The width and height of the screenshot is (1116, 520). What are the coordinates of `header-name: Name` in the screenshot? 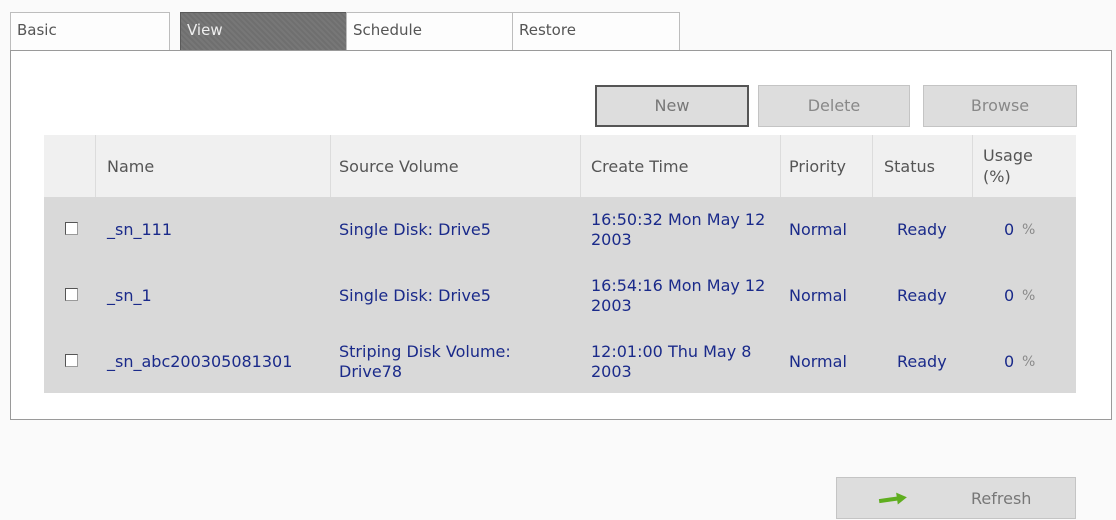 It's located at (213, 166).